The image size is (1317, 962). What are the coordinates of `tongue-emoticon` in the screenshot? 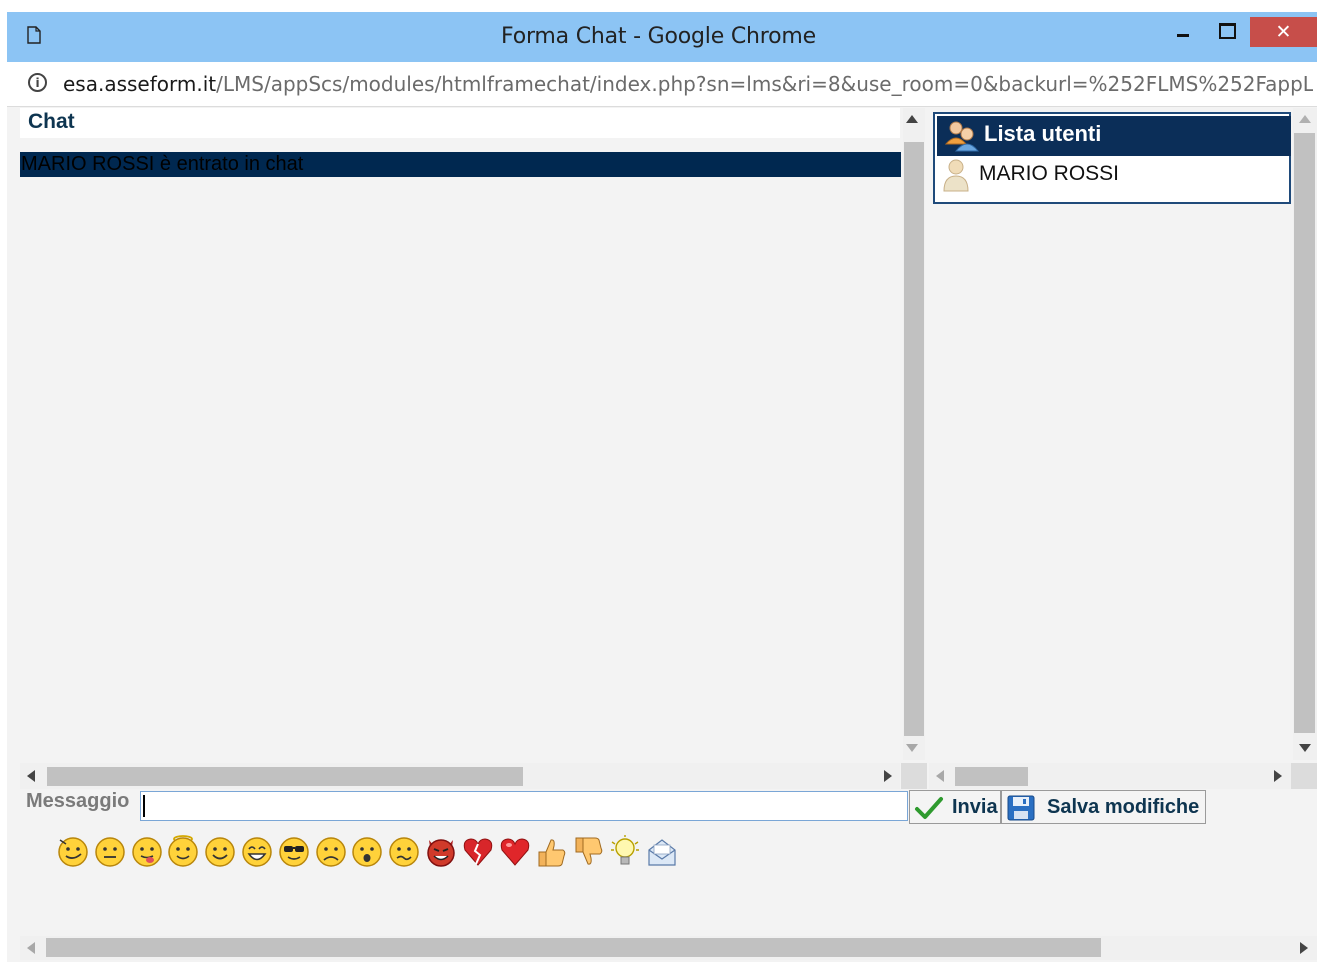 It's located at (147, 852).